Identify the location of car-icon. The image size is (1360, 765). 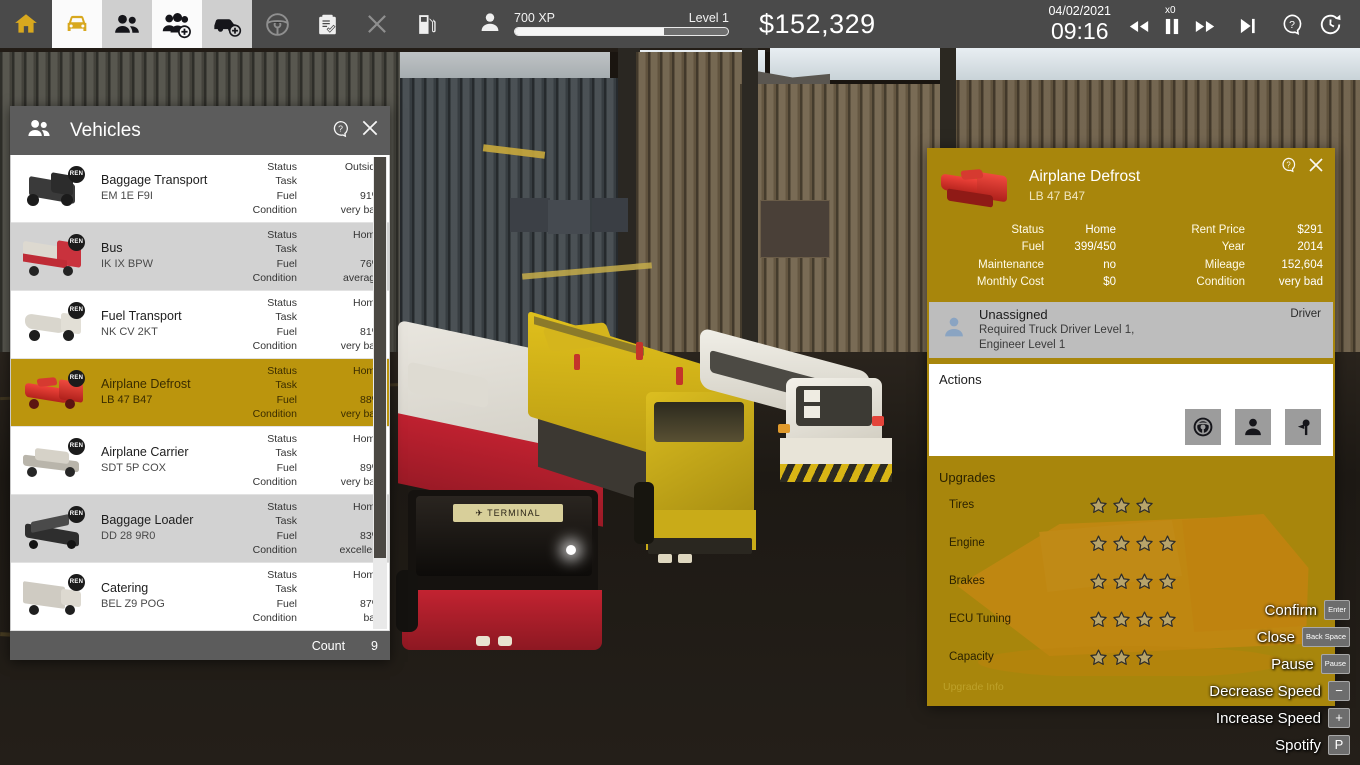
(77, 23).